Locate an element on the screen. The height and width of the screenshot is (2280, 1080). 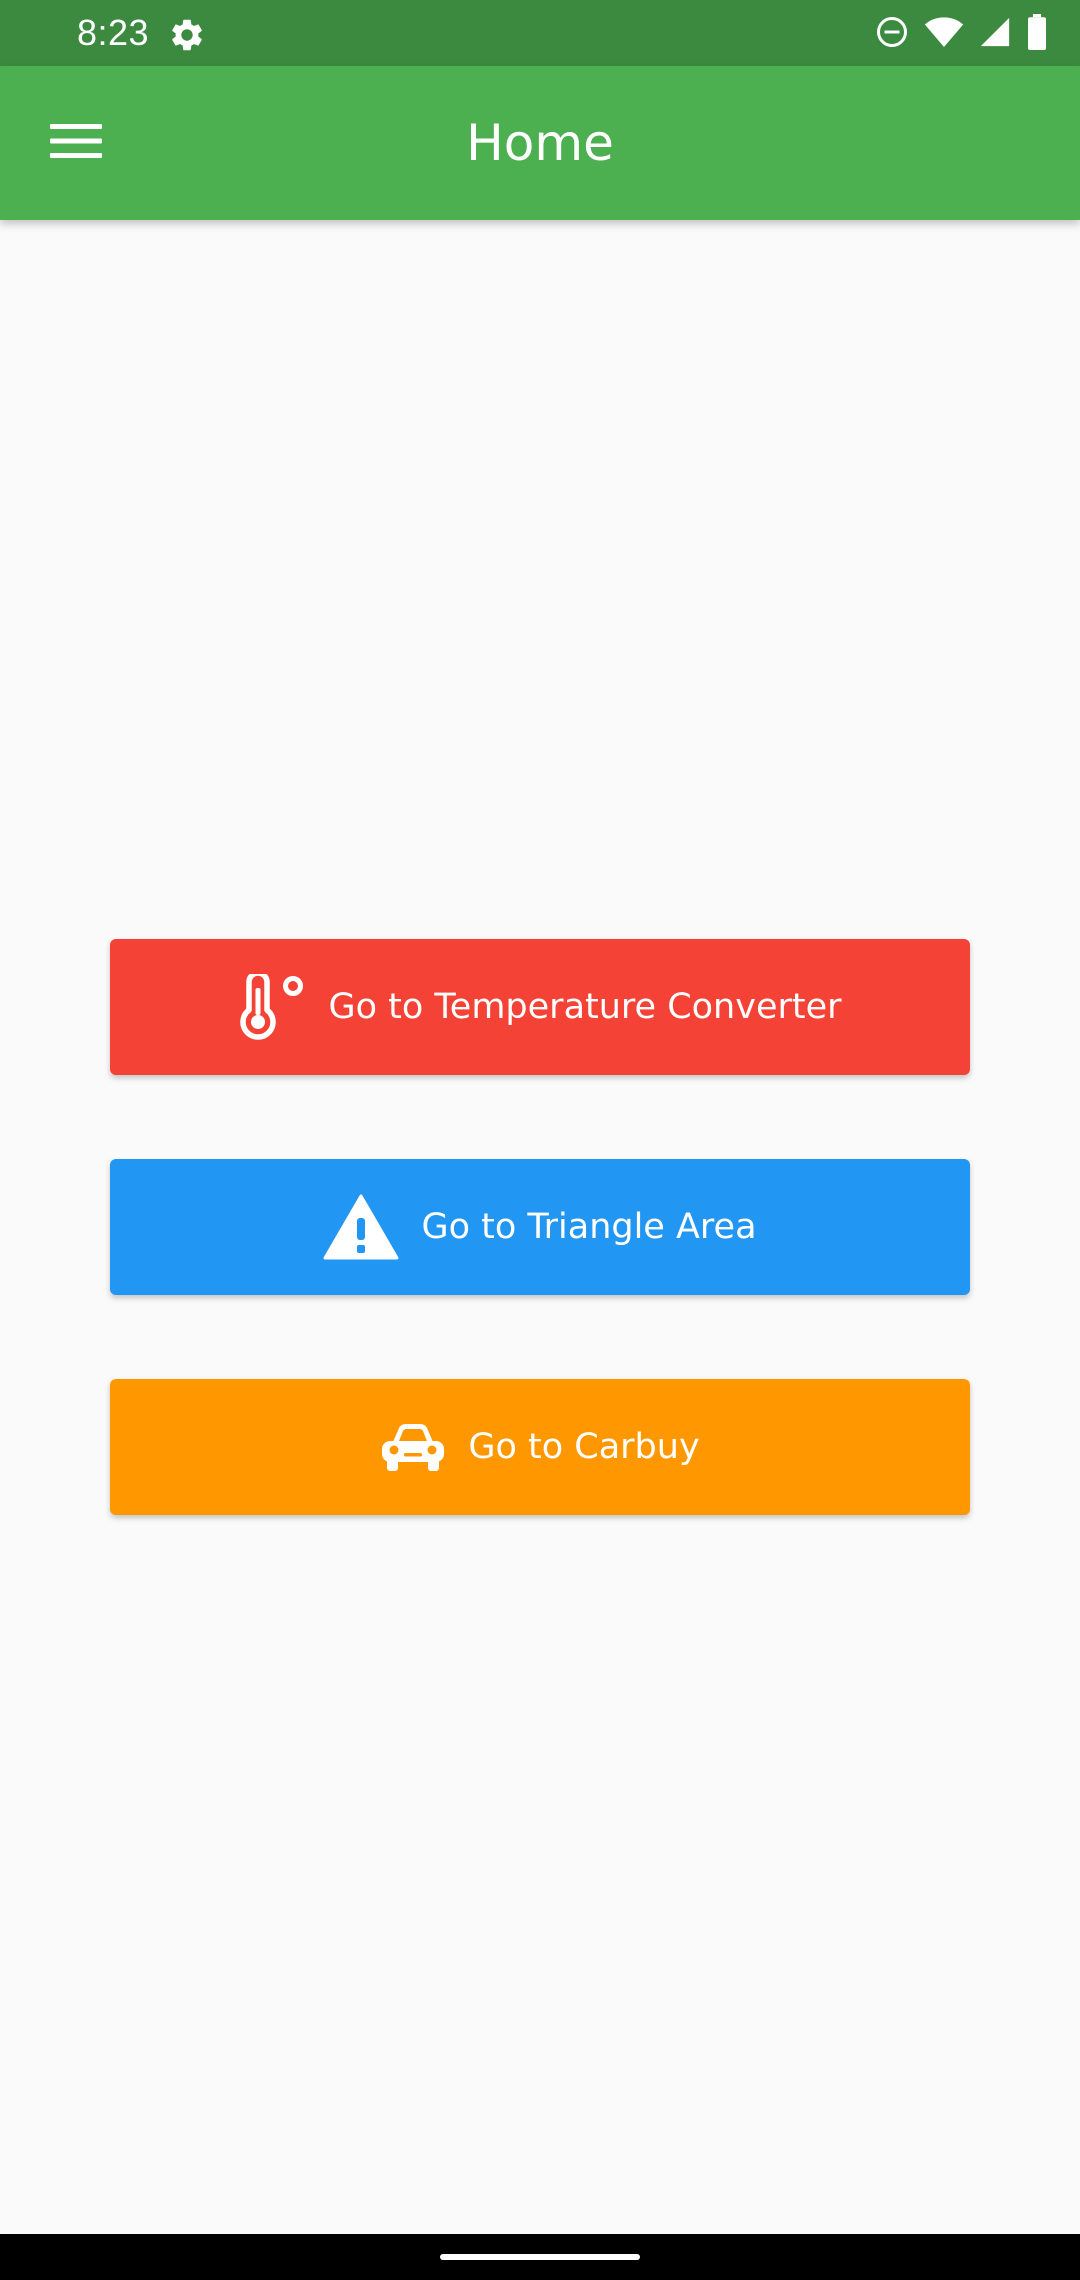
temperature-converter-button: Go to Temperature Converter is located at coordinates (540, 1007).